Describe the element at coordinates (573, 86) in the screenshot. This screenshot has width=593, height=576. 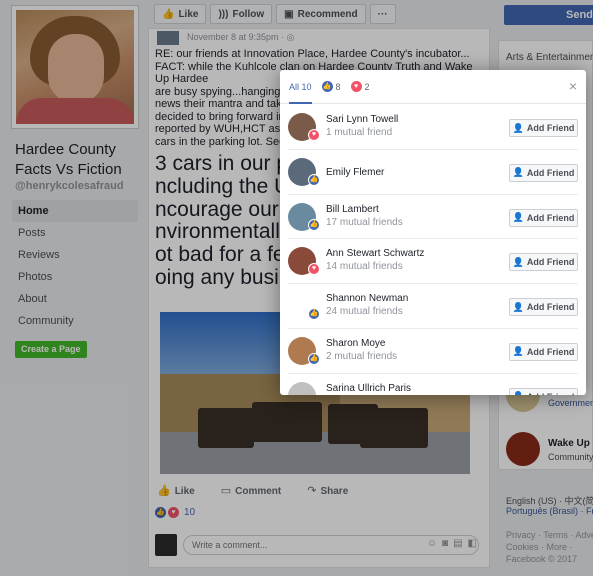
I see `close-icon: ×` at that location.